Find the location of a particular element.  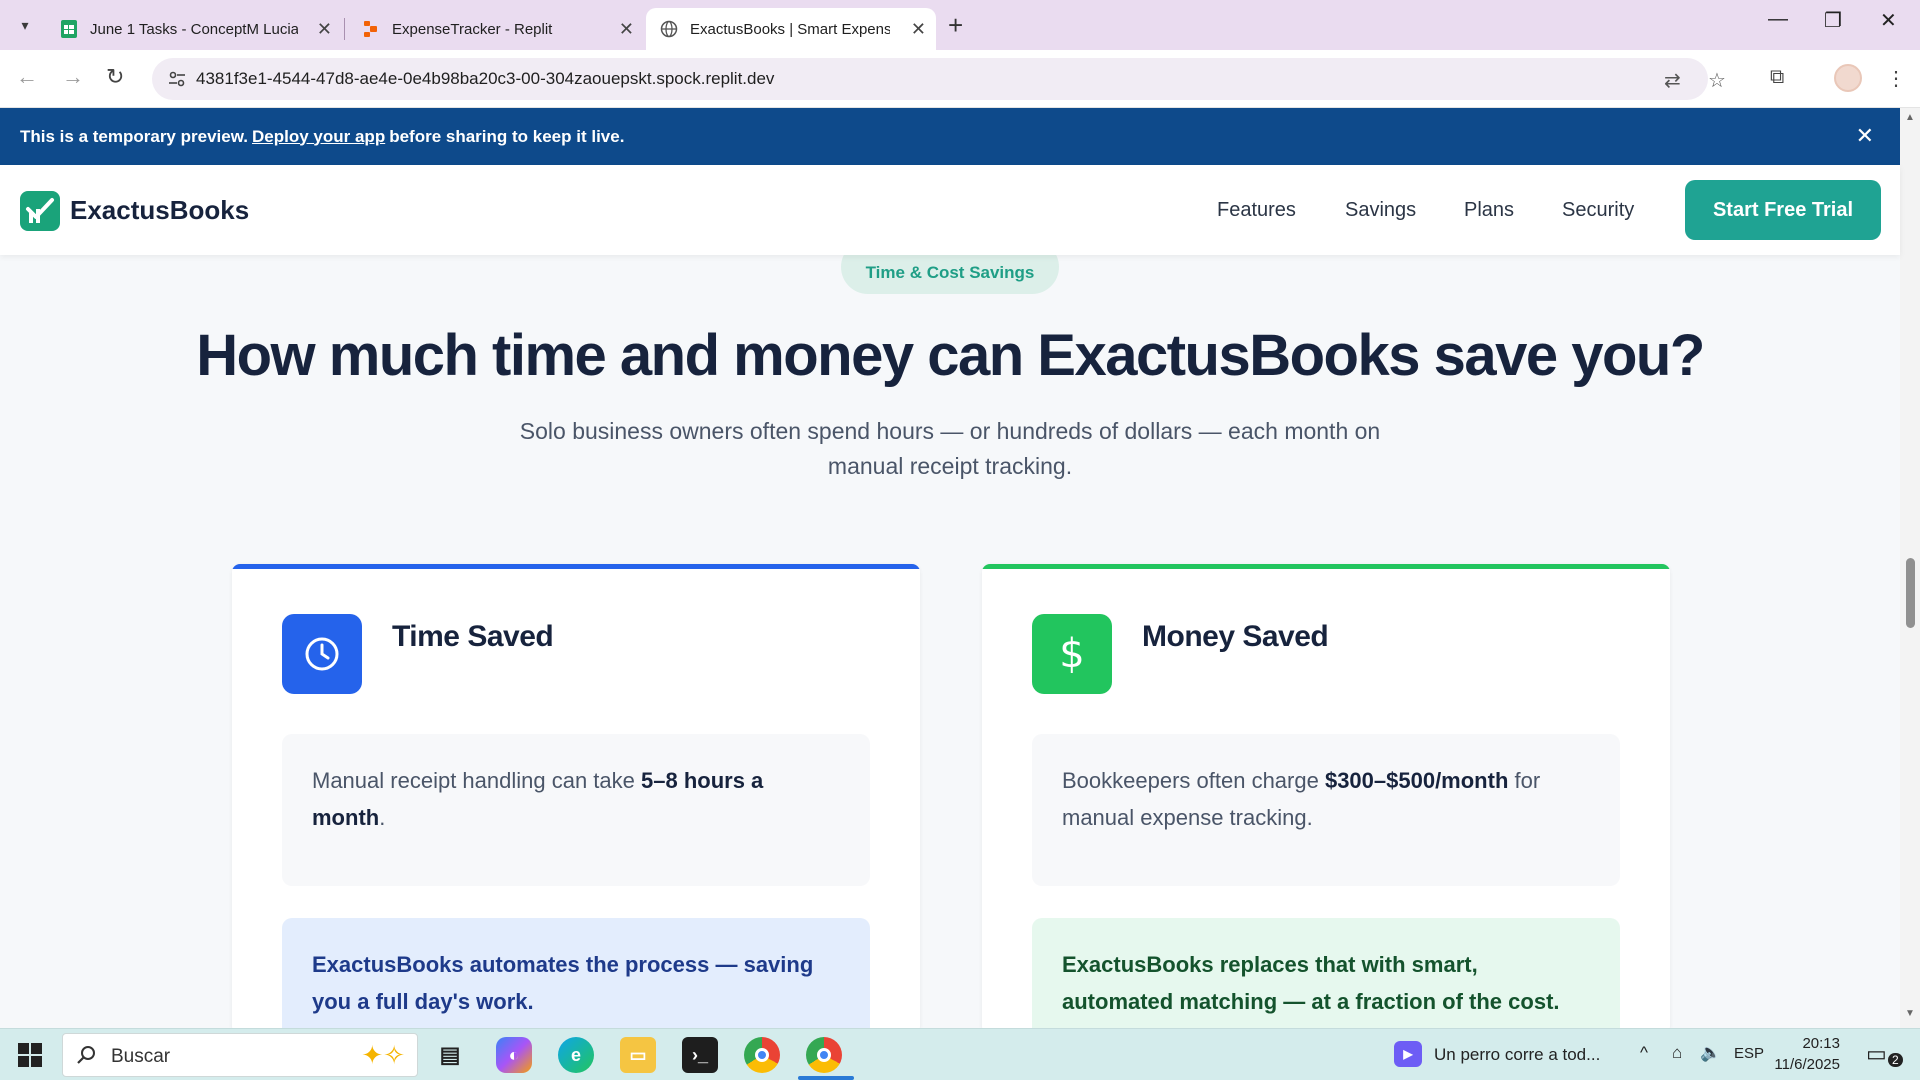

brand-name: ExactusBooks is located at coordinates (159, 210).